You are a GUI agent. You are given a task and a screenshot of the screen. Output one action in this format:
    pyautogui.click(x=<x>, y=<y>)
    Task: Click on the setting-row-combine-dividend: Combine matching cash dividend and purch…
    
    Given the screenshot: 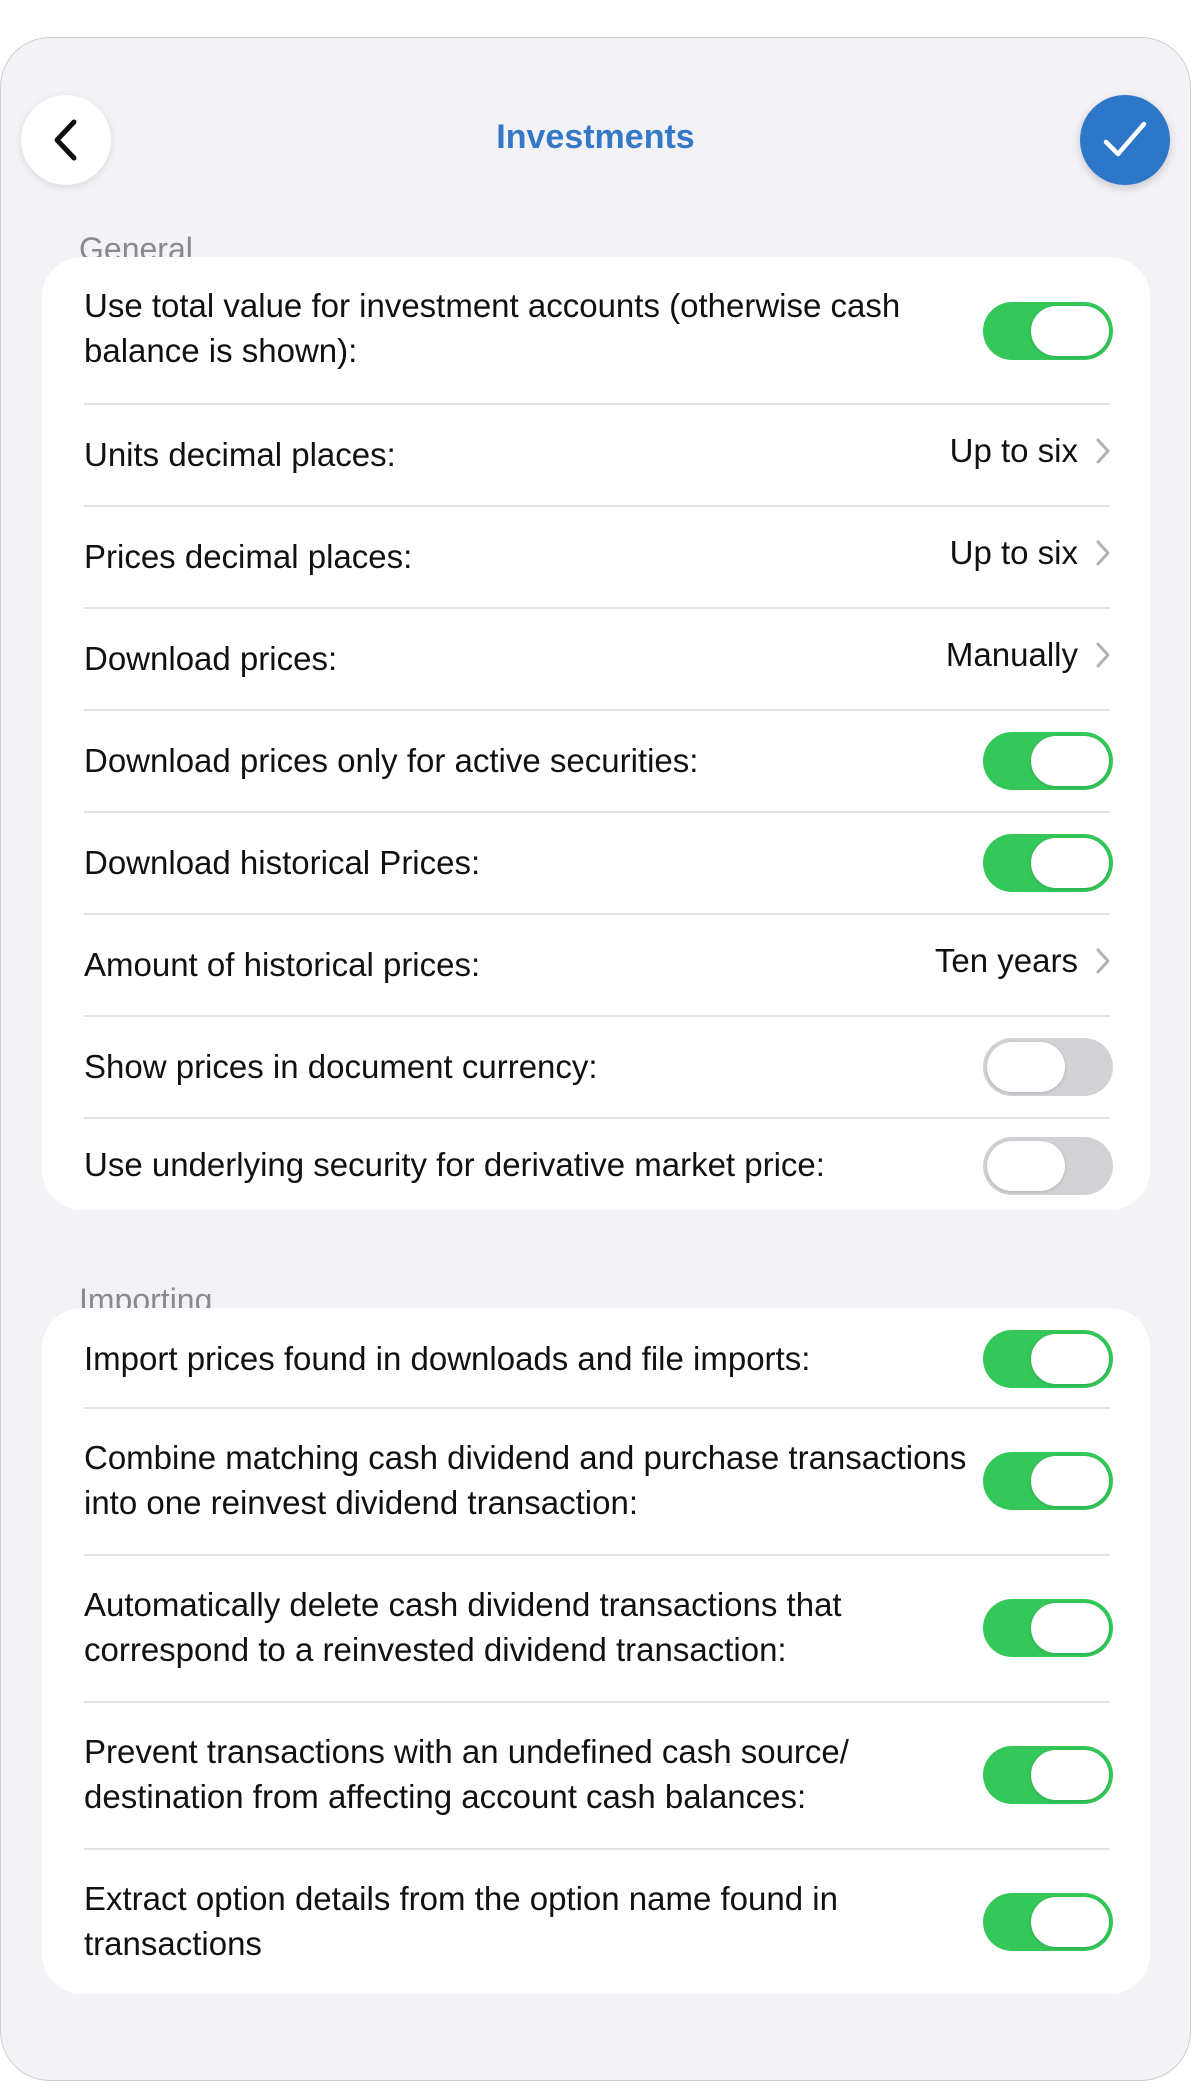 What is the action you would take?
    pyautogui.click(x=596, y=1481)
    